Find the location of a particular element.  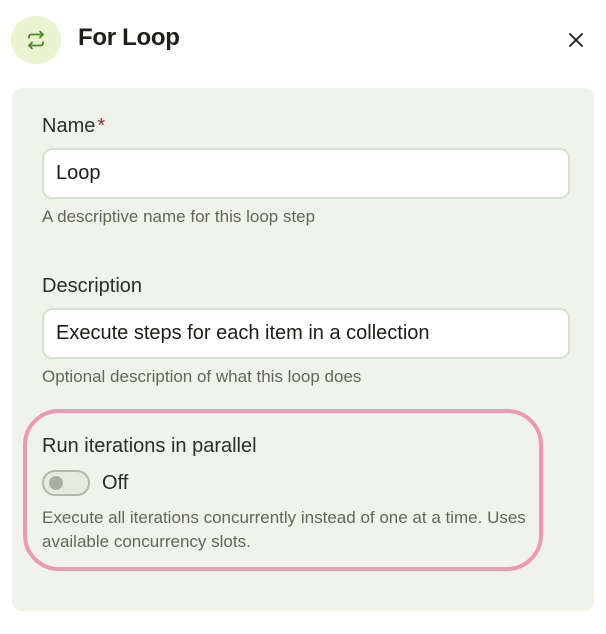

loop-arrows-icon is located at coordinates (36, 40).